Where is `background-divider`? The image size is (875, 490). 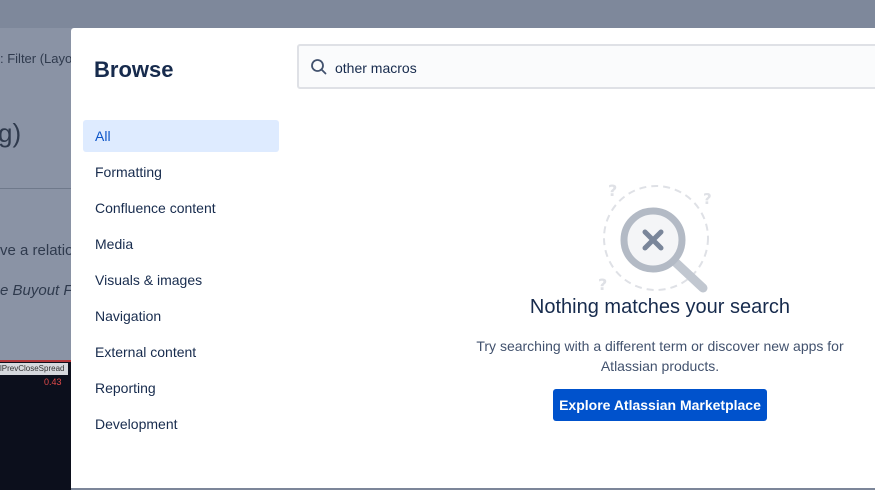
background-divider is located at coordinates (35, 188).